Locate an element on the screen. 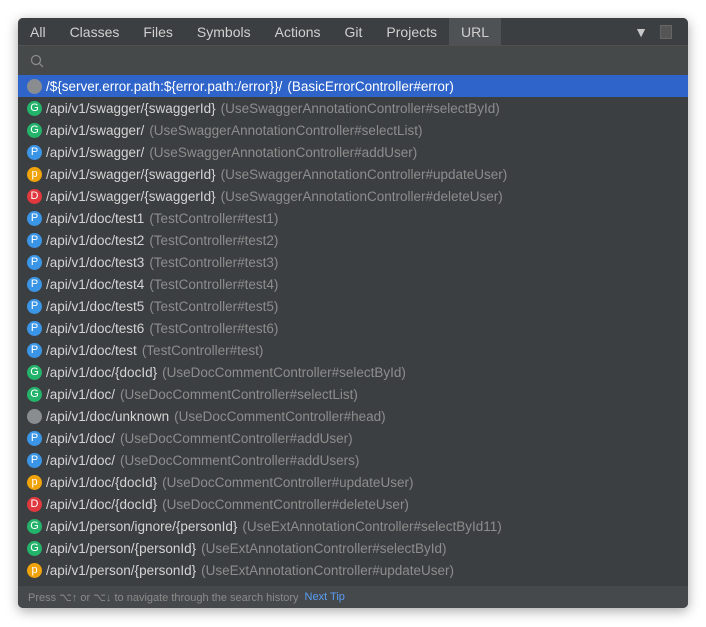 The height and width of the screenshot is (627, 706). controller-method: (TestController#test) is located at coordinates (202, 350).